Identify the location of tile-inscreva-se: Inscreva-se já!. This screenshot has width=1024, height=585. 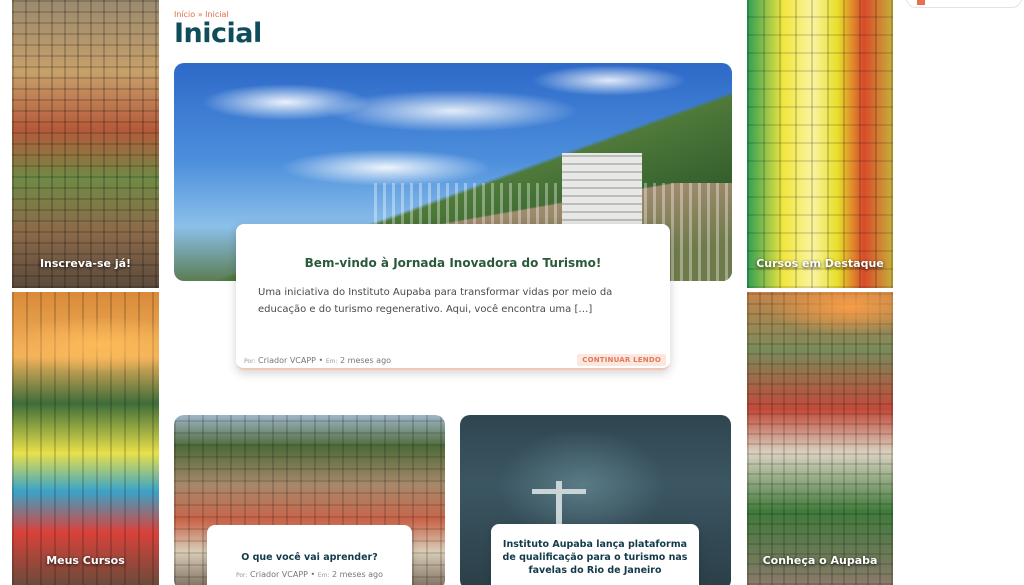
(85, 144).